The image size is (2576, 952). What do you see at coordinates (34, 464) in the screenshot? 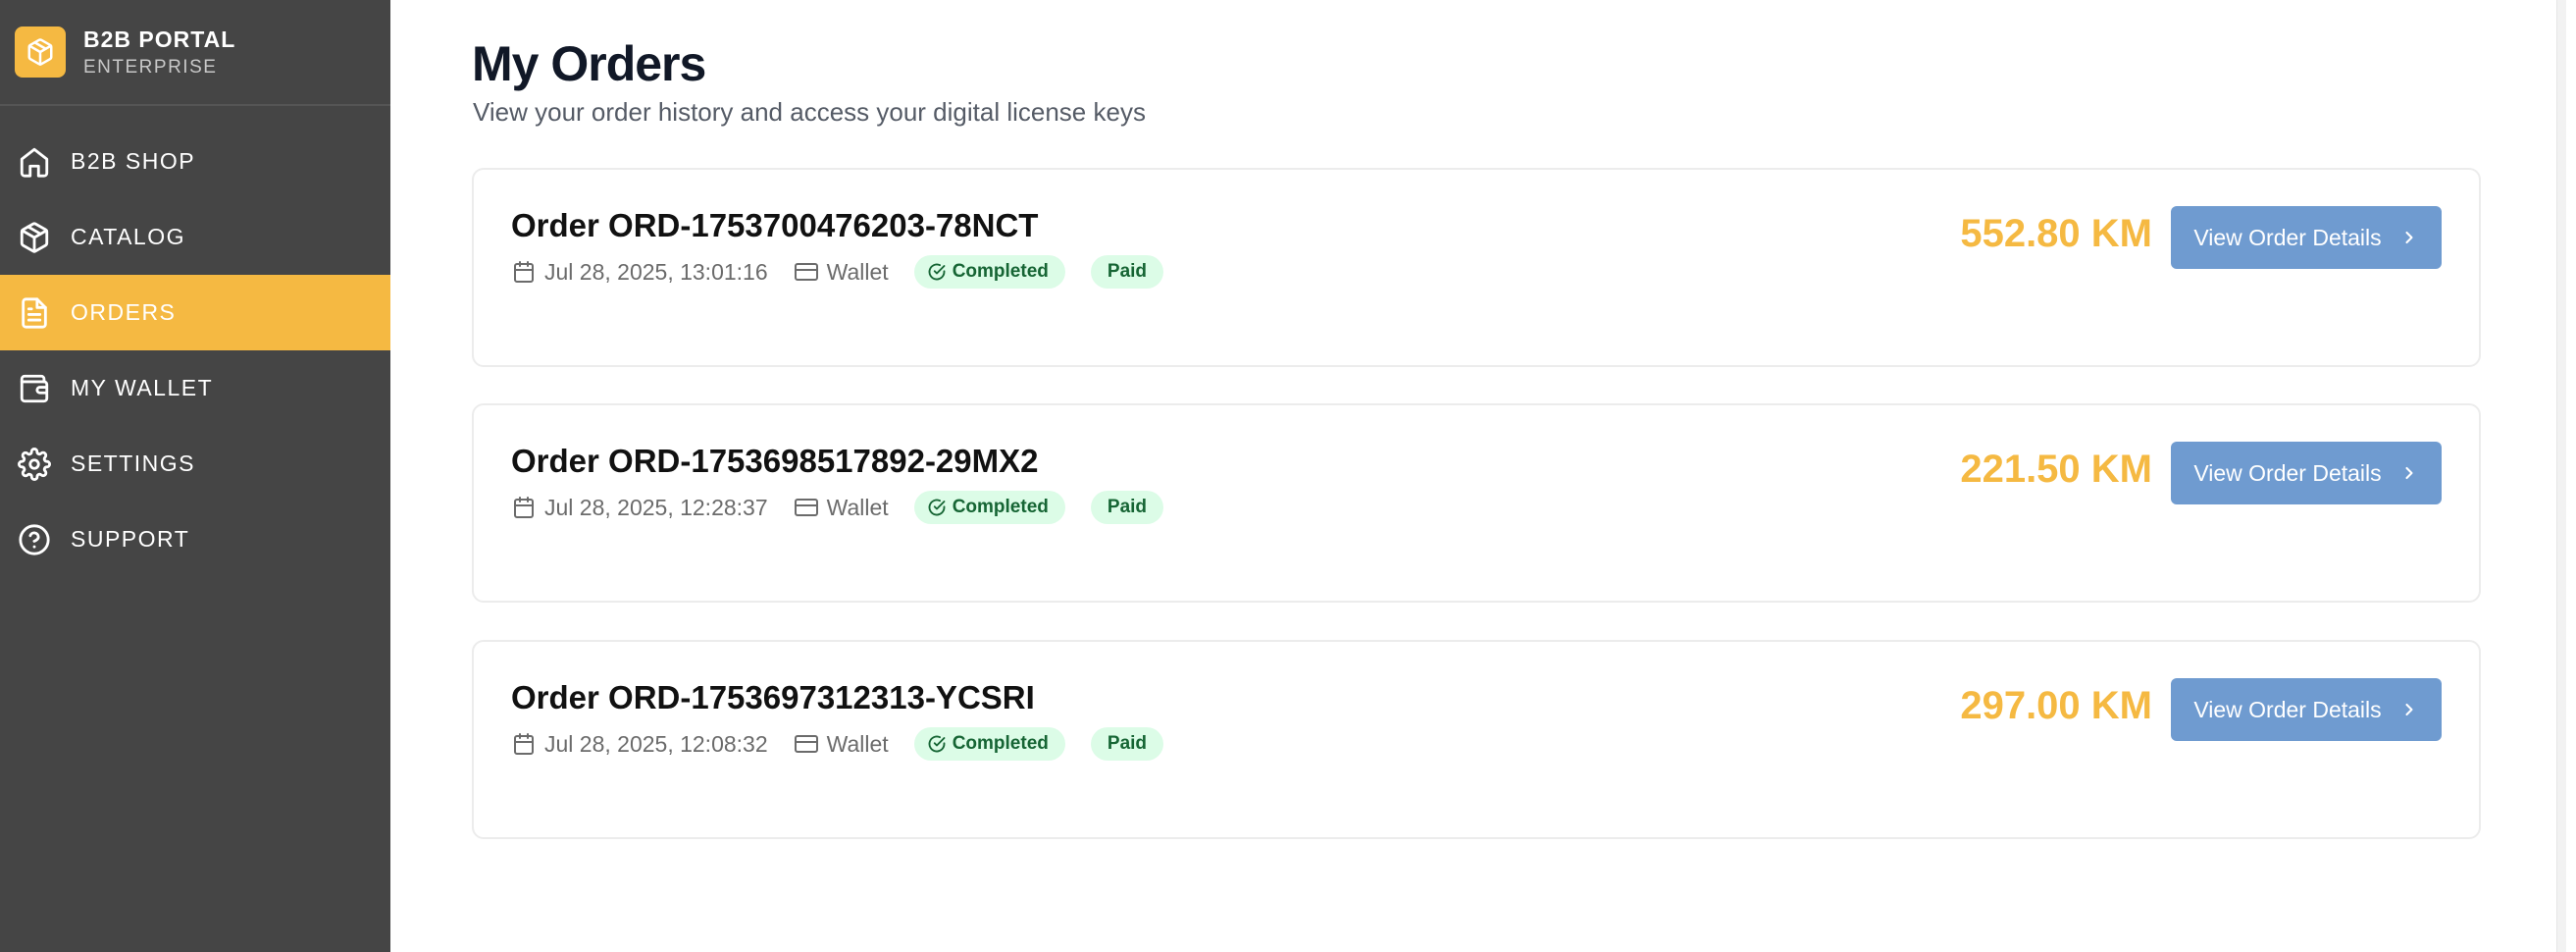
I see `gear-icon` at bounding box center [34, 464].